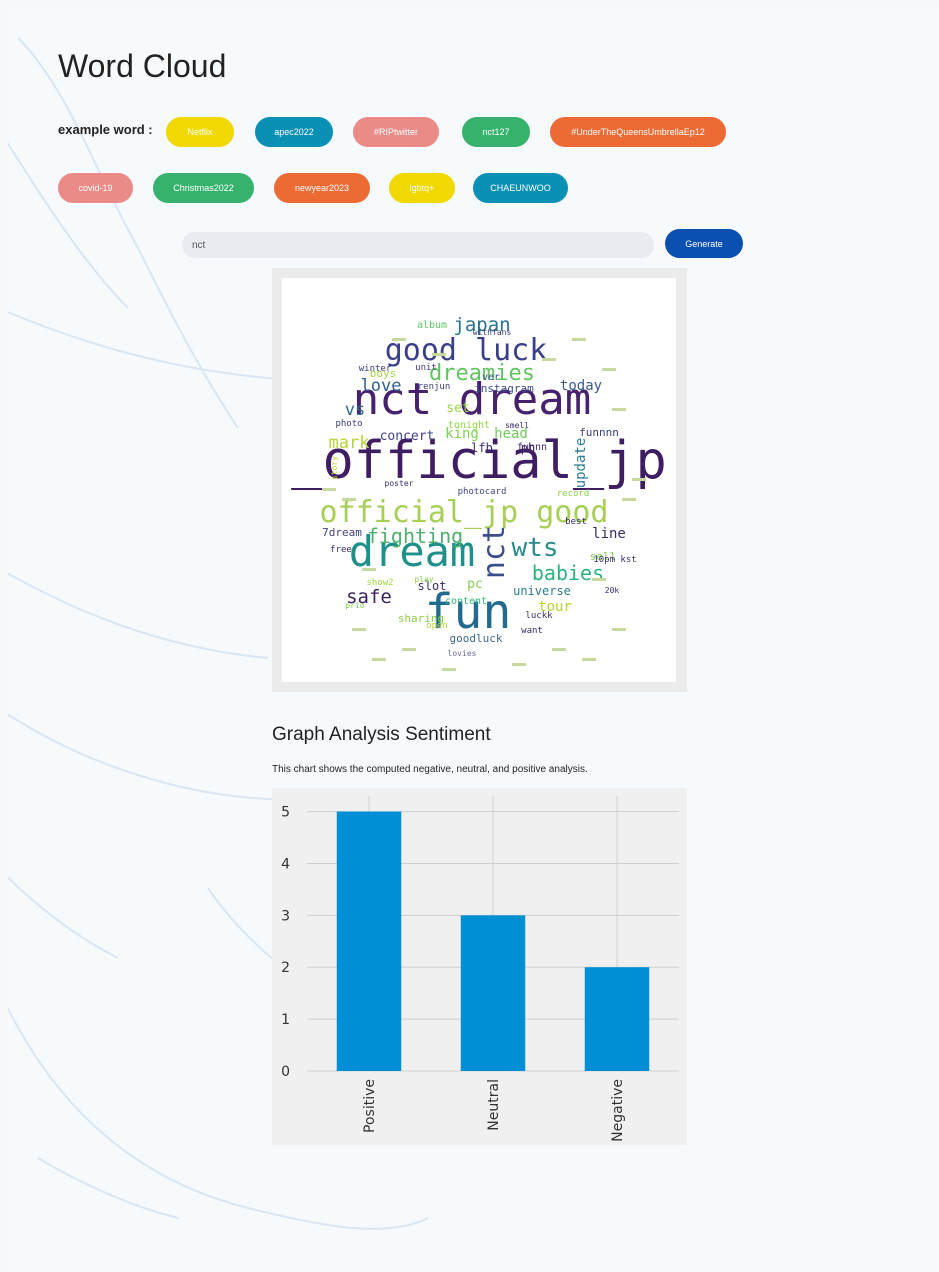 This screenshot has height=1272, width=939. Describe the element at coordinates (704, 243) in the screenshot. I see `generate-button: Generate` at that location.